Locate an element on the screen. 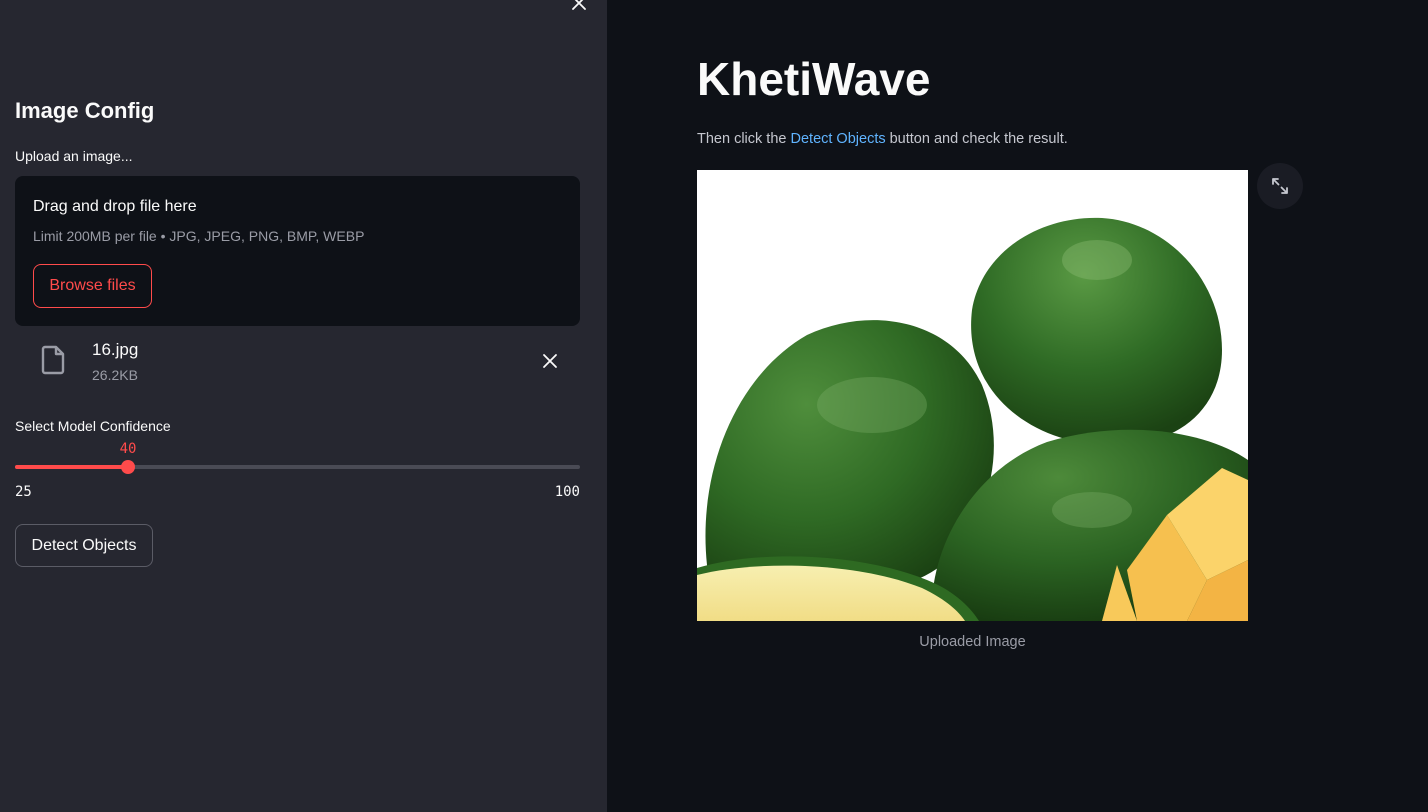 The image size is (1428, 812). instruction-link: Detect Objects is located at coordinates (838, 139).